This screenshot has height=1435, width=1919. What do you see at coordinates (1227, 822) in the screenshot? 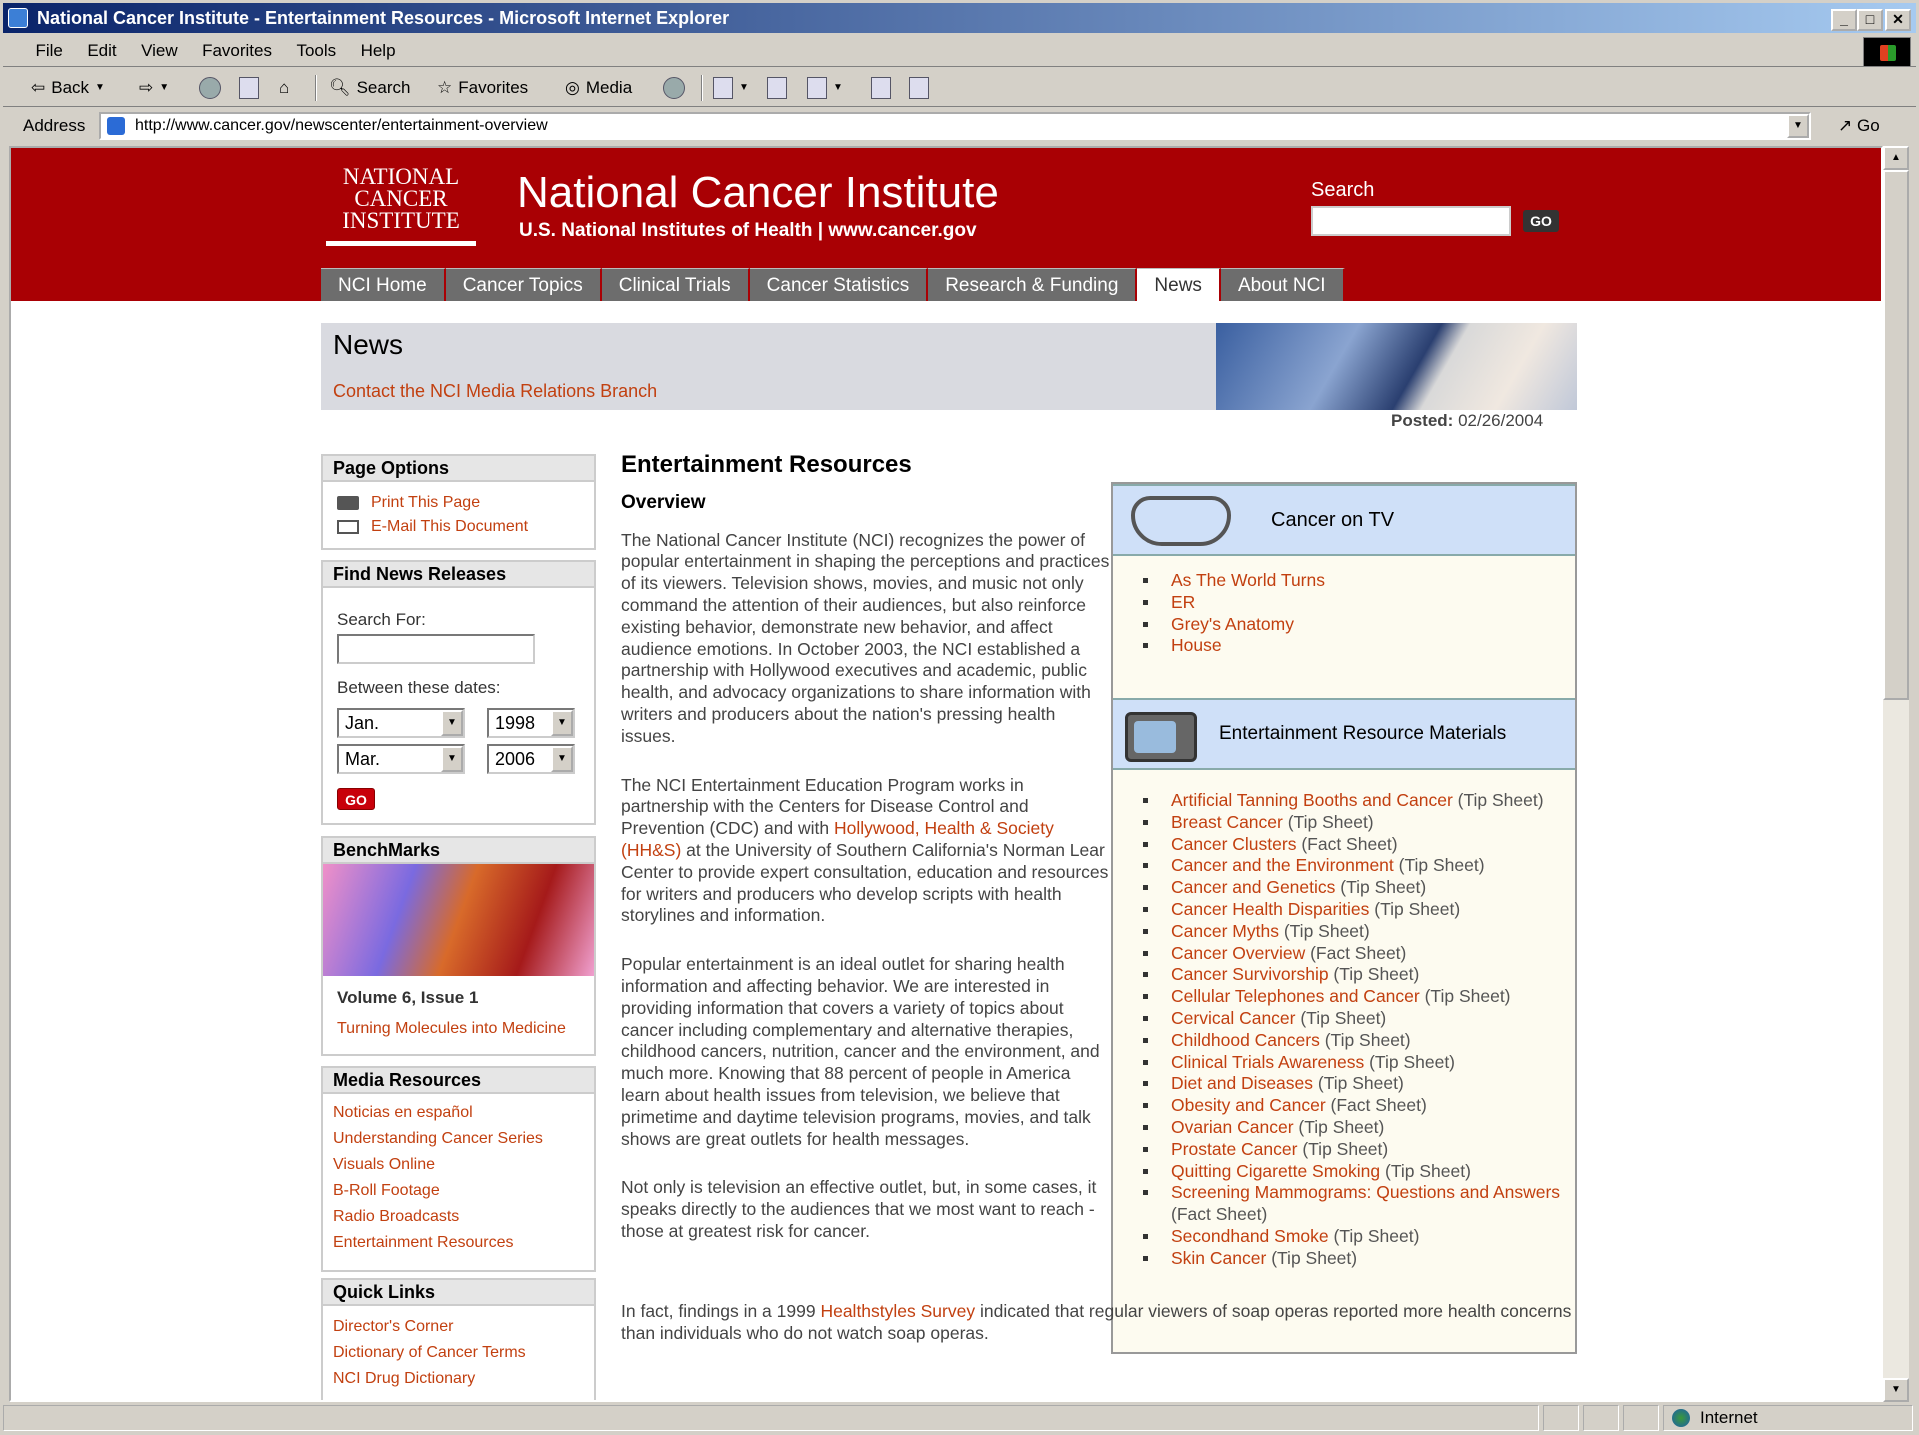
I see `resource-link: Breast Cancer` at bounding box center [1227, 822].